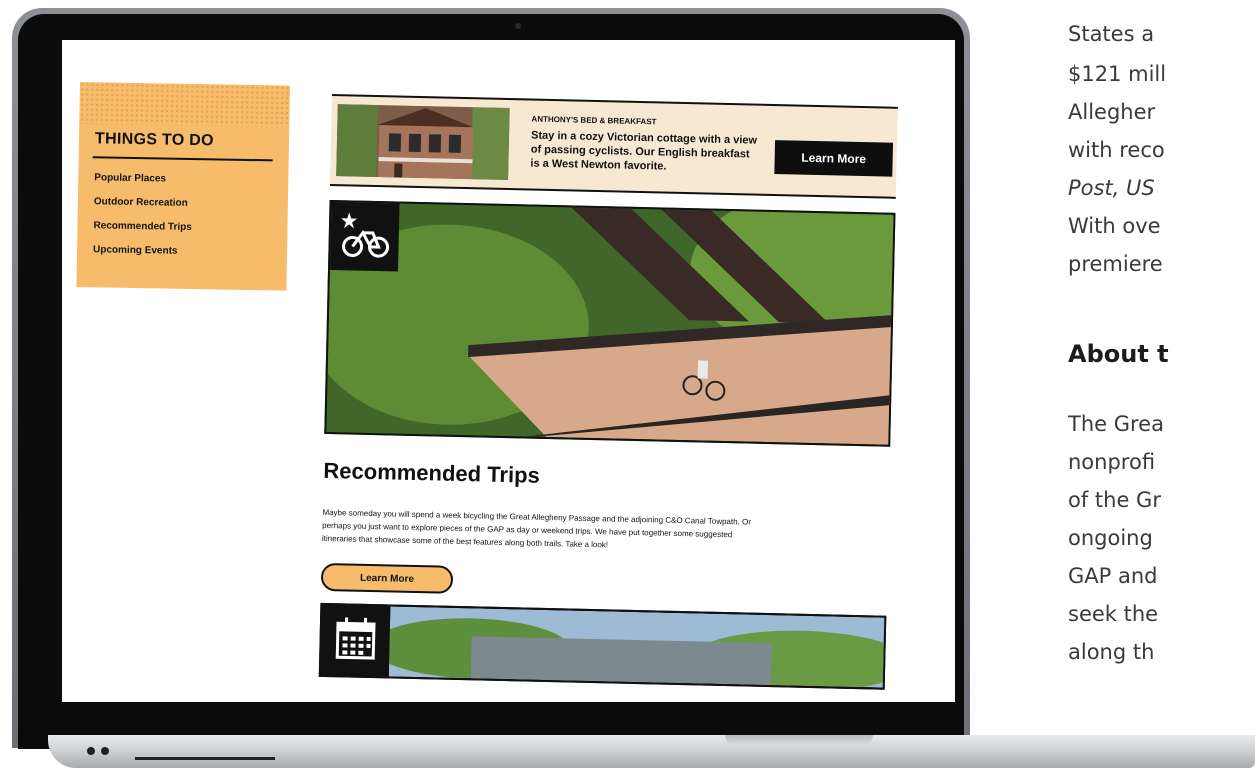  What do you see at coordinates (518, 26) in the screenshot?
I see `camera-dot` at bounding box center [518, 26].